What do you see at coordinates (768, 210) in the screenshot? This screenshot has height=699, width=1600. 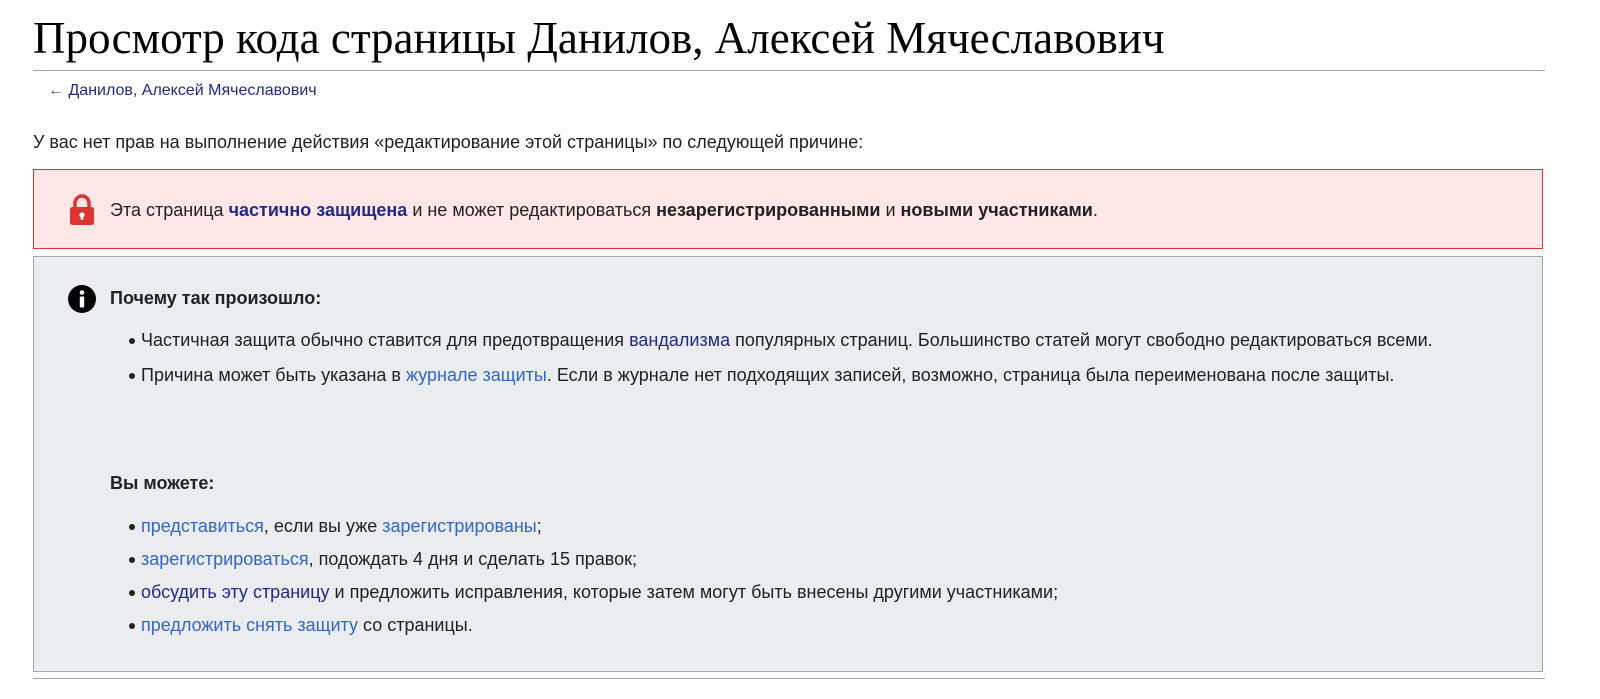 I see `unregistered-users-label: незарегистрированными` at bounding box center [768, 210].